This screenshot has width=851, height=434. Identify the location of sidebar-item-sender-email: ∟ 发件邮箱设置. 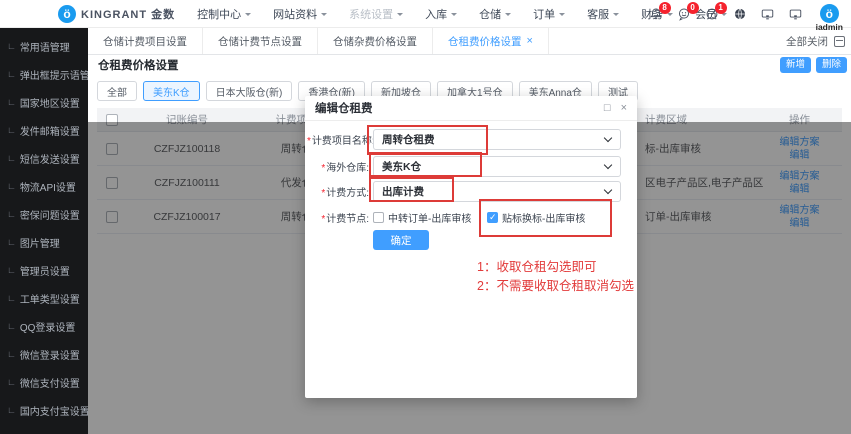
(44, 130).